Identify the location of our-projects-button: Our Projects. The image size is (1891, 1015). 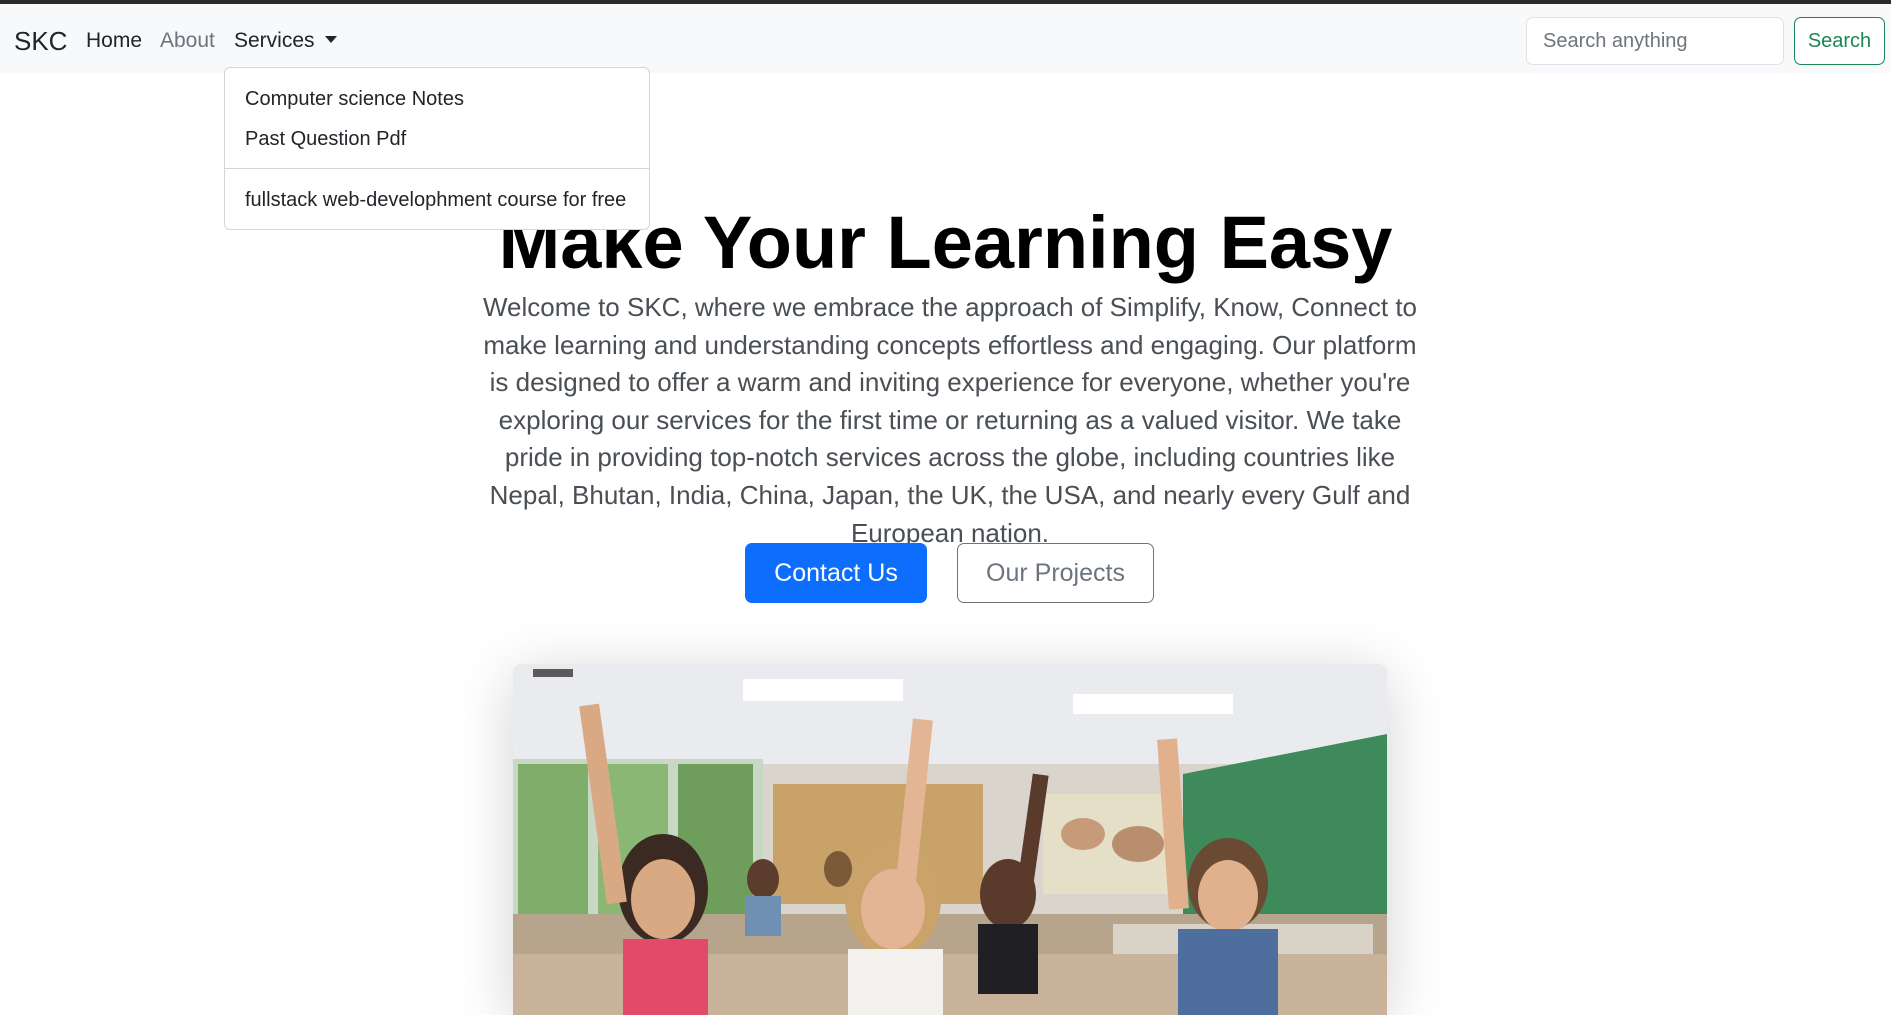
(1055, 573).